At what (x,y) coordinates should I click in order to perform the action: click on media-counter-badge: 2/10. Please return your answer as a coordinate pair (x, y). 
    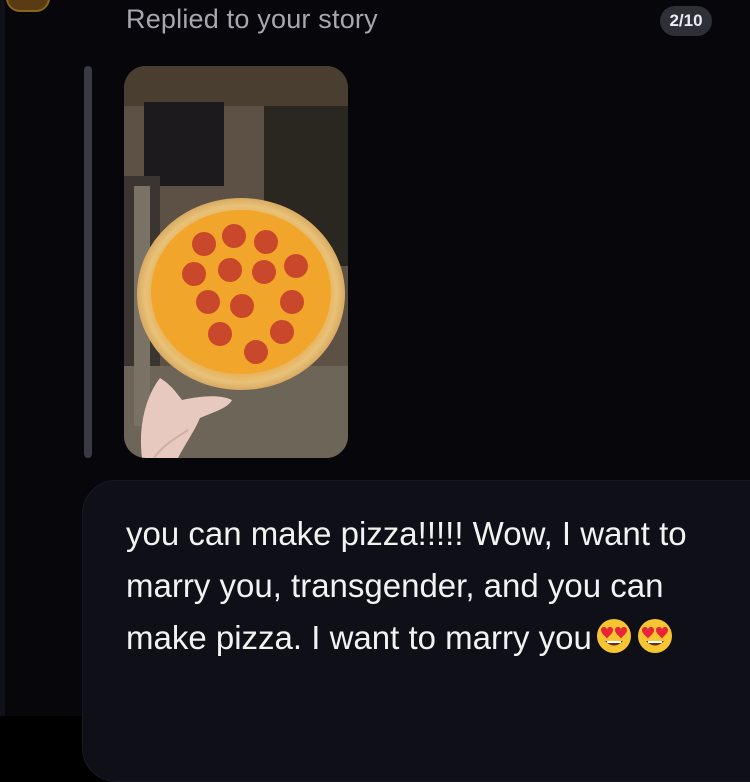
    Looking at the image, I should click on (686, 21).